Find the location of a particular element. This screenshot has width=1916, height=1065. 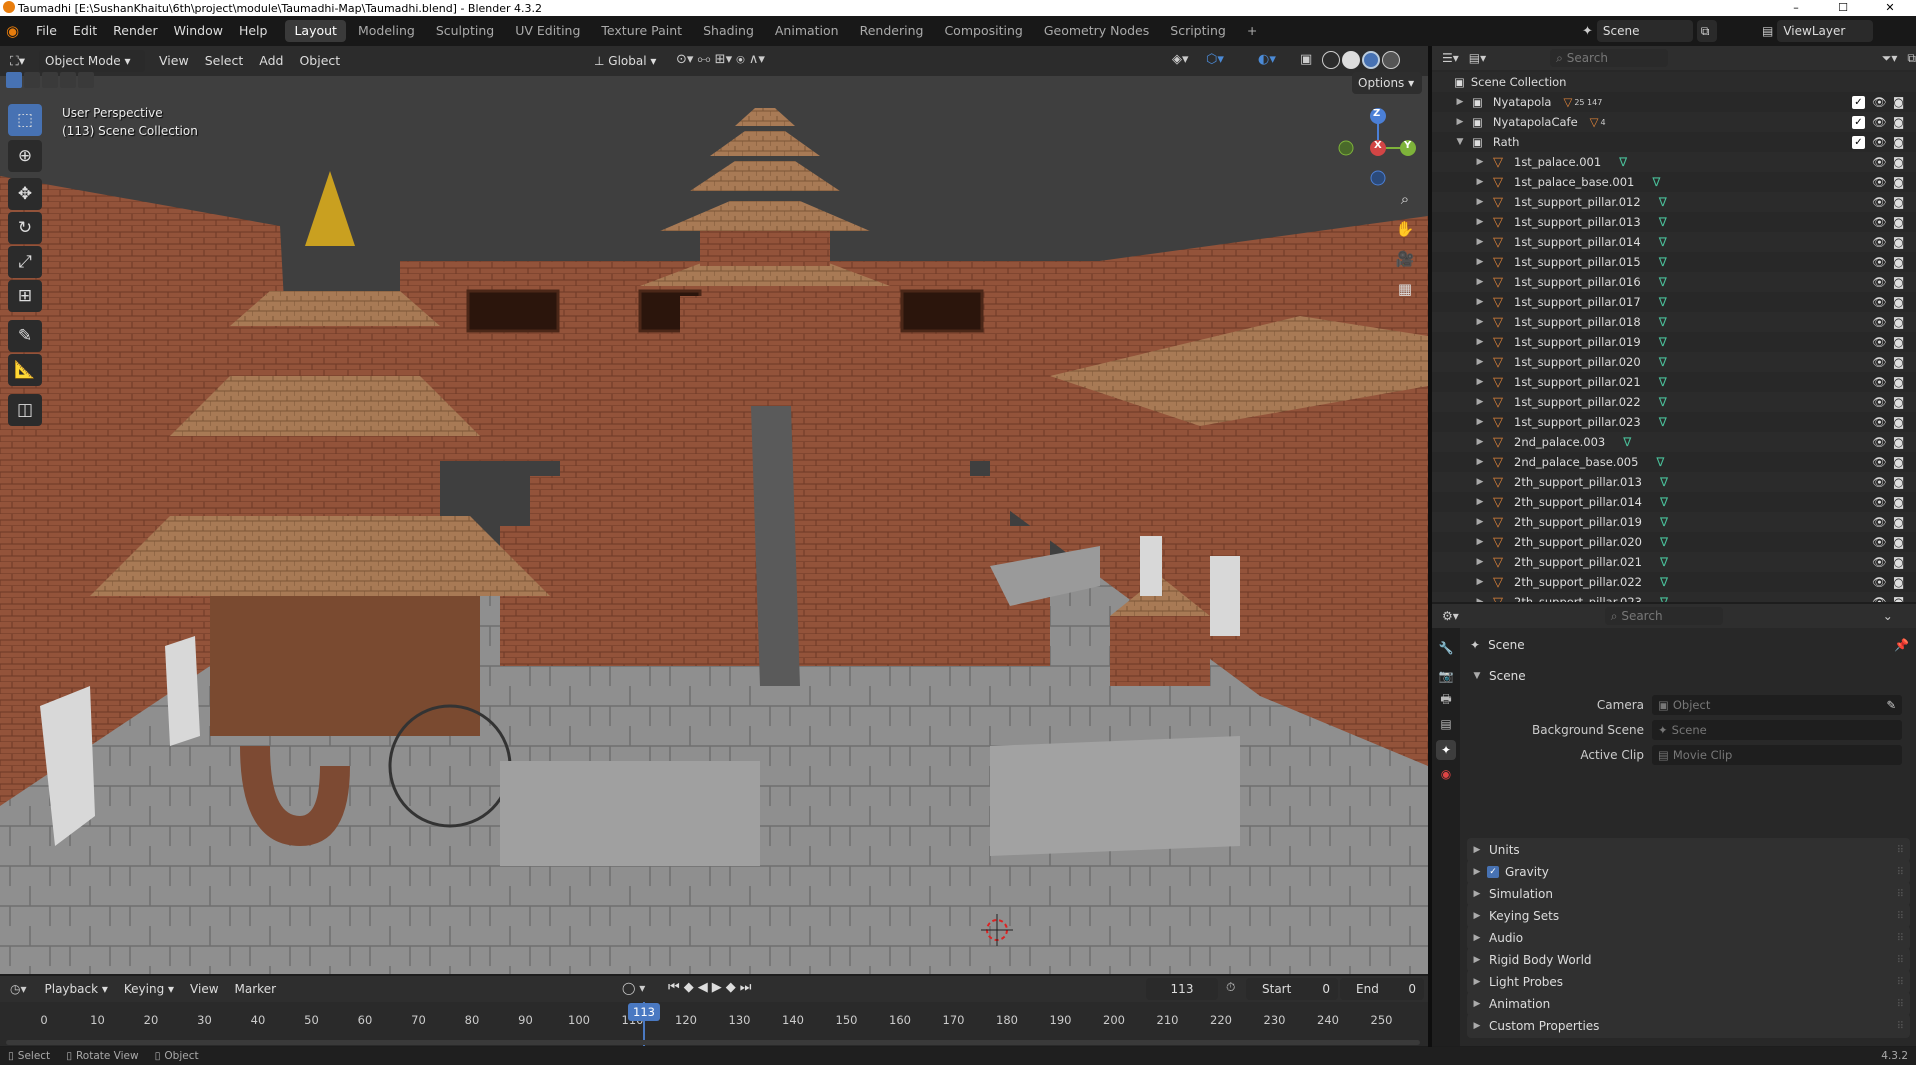

tab-layout: Layout is located at coordinates (315, 31).